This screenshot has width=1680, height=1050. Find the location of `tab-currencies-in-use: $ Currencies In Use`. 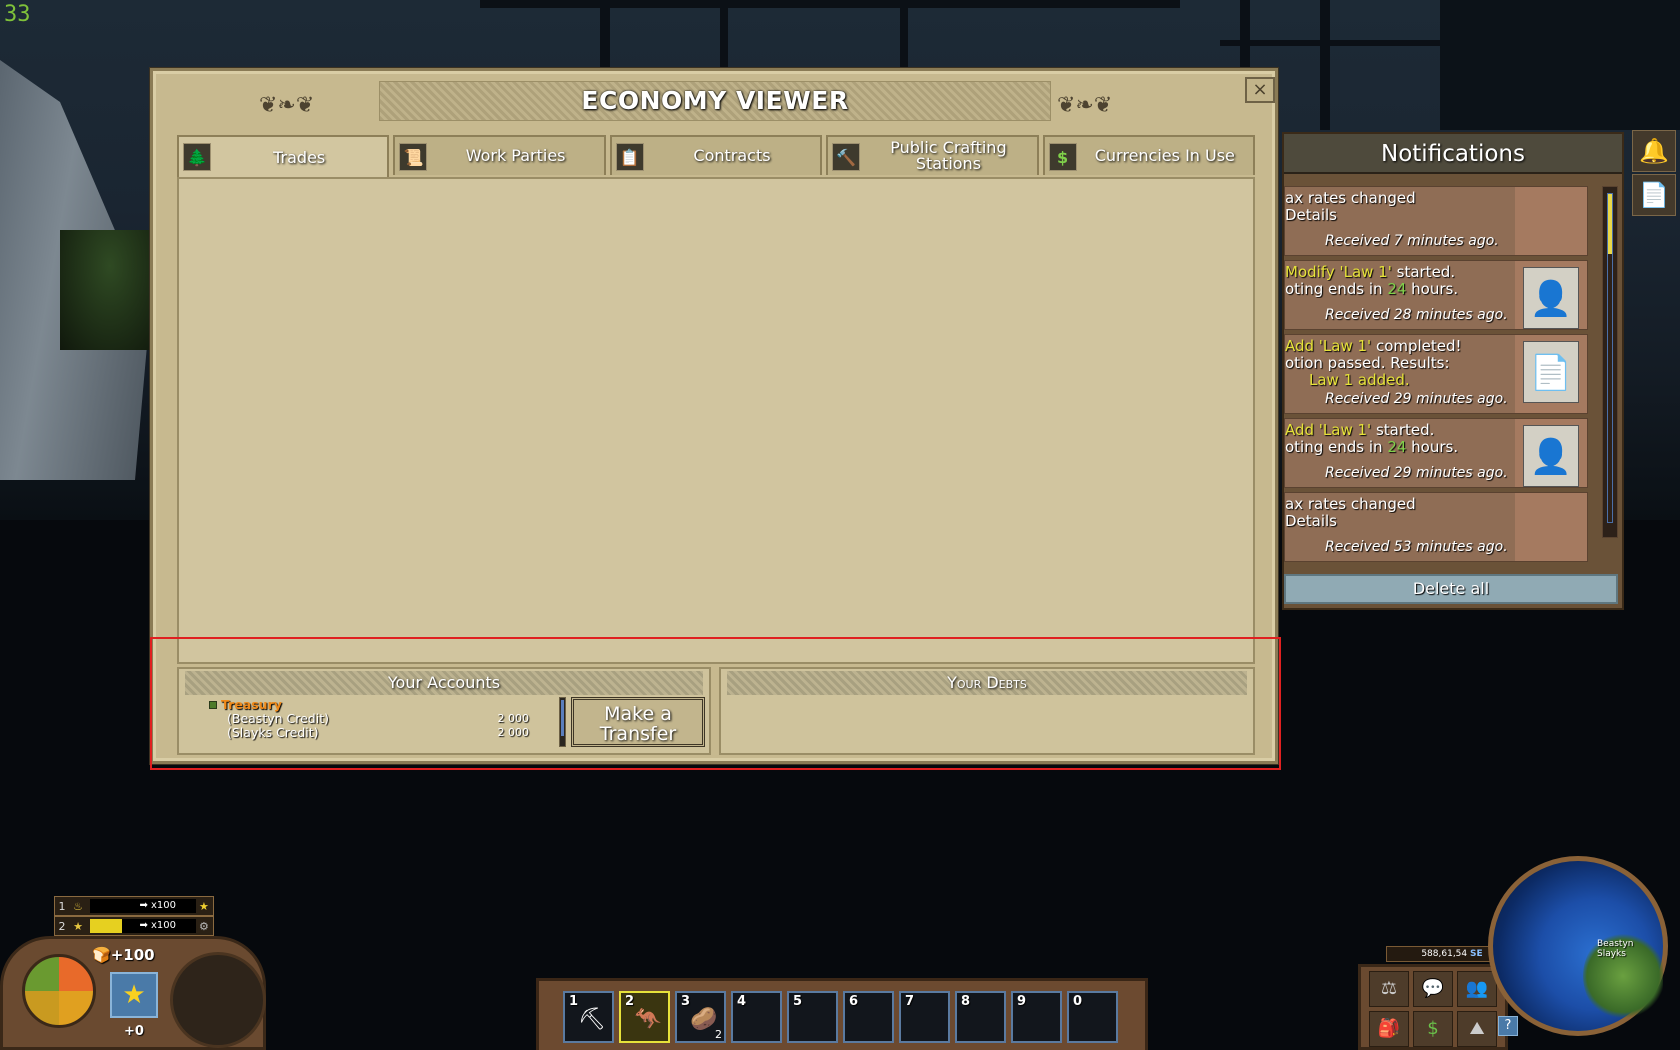

tab-currencies-in-use: $ Currencies In Use is located at coordinates (1149, 155).